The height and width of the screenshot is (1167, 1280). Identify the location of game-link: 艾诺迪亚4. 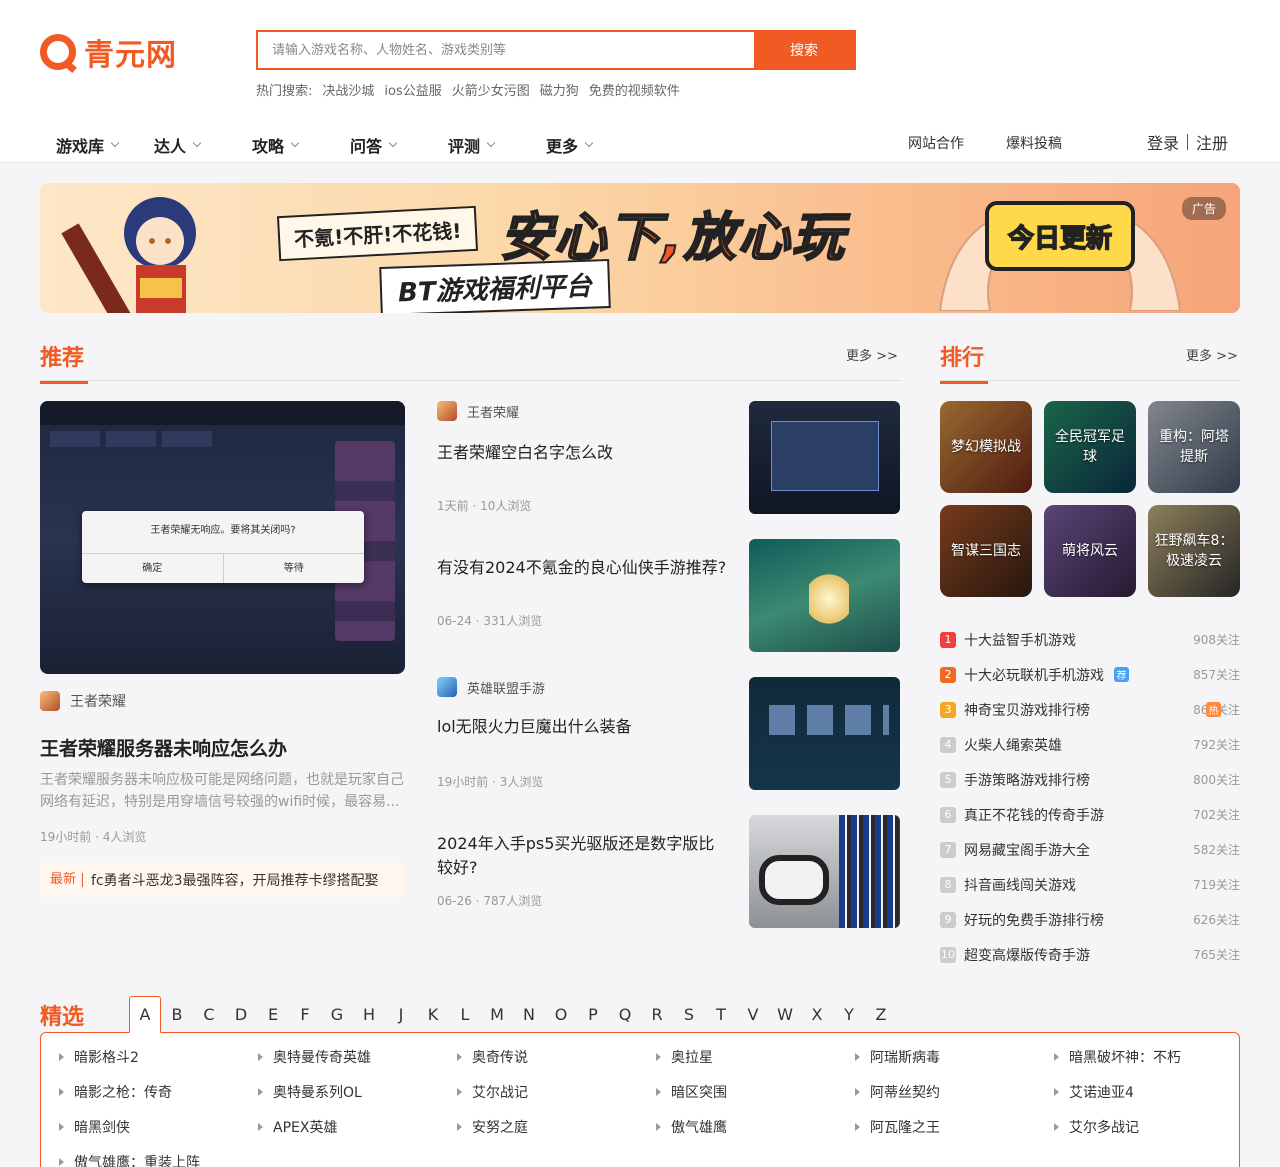
(1153, 1092).